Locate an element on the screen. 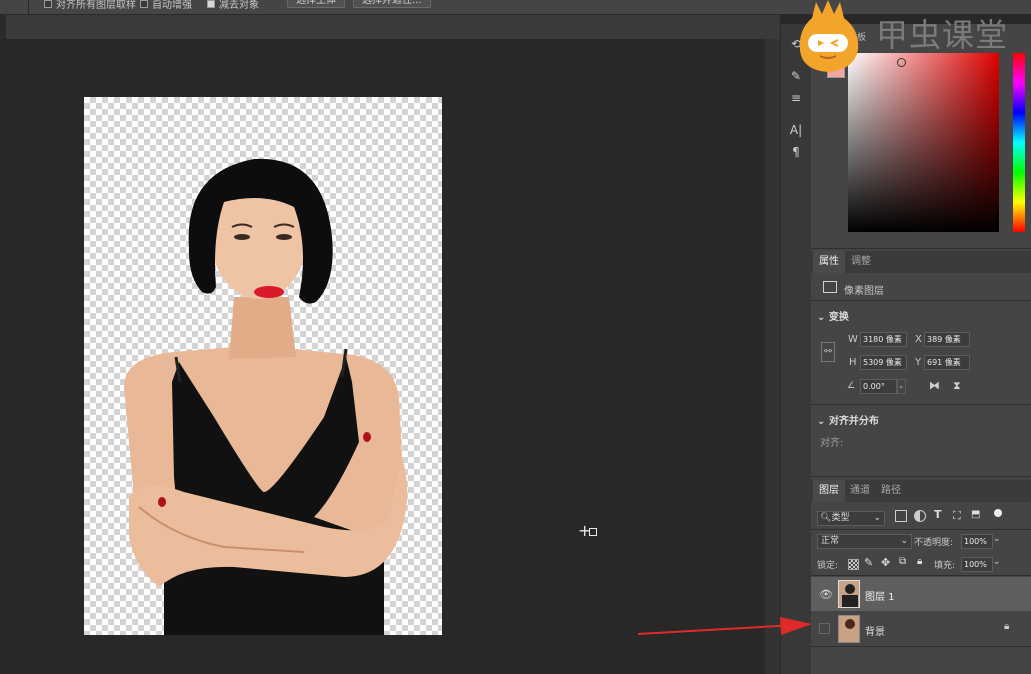  filter-chevron-icon: ⌄ is located at coordinates (877, 518).